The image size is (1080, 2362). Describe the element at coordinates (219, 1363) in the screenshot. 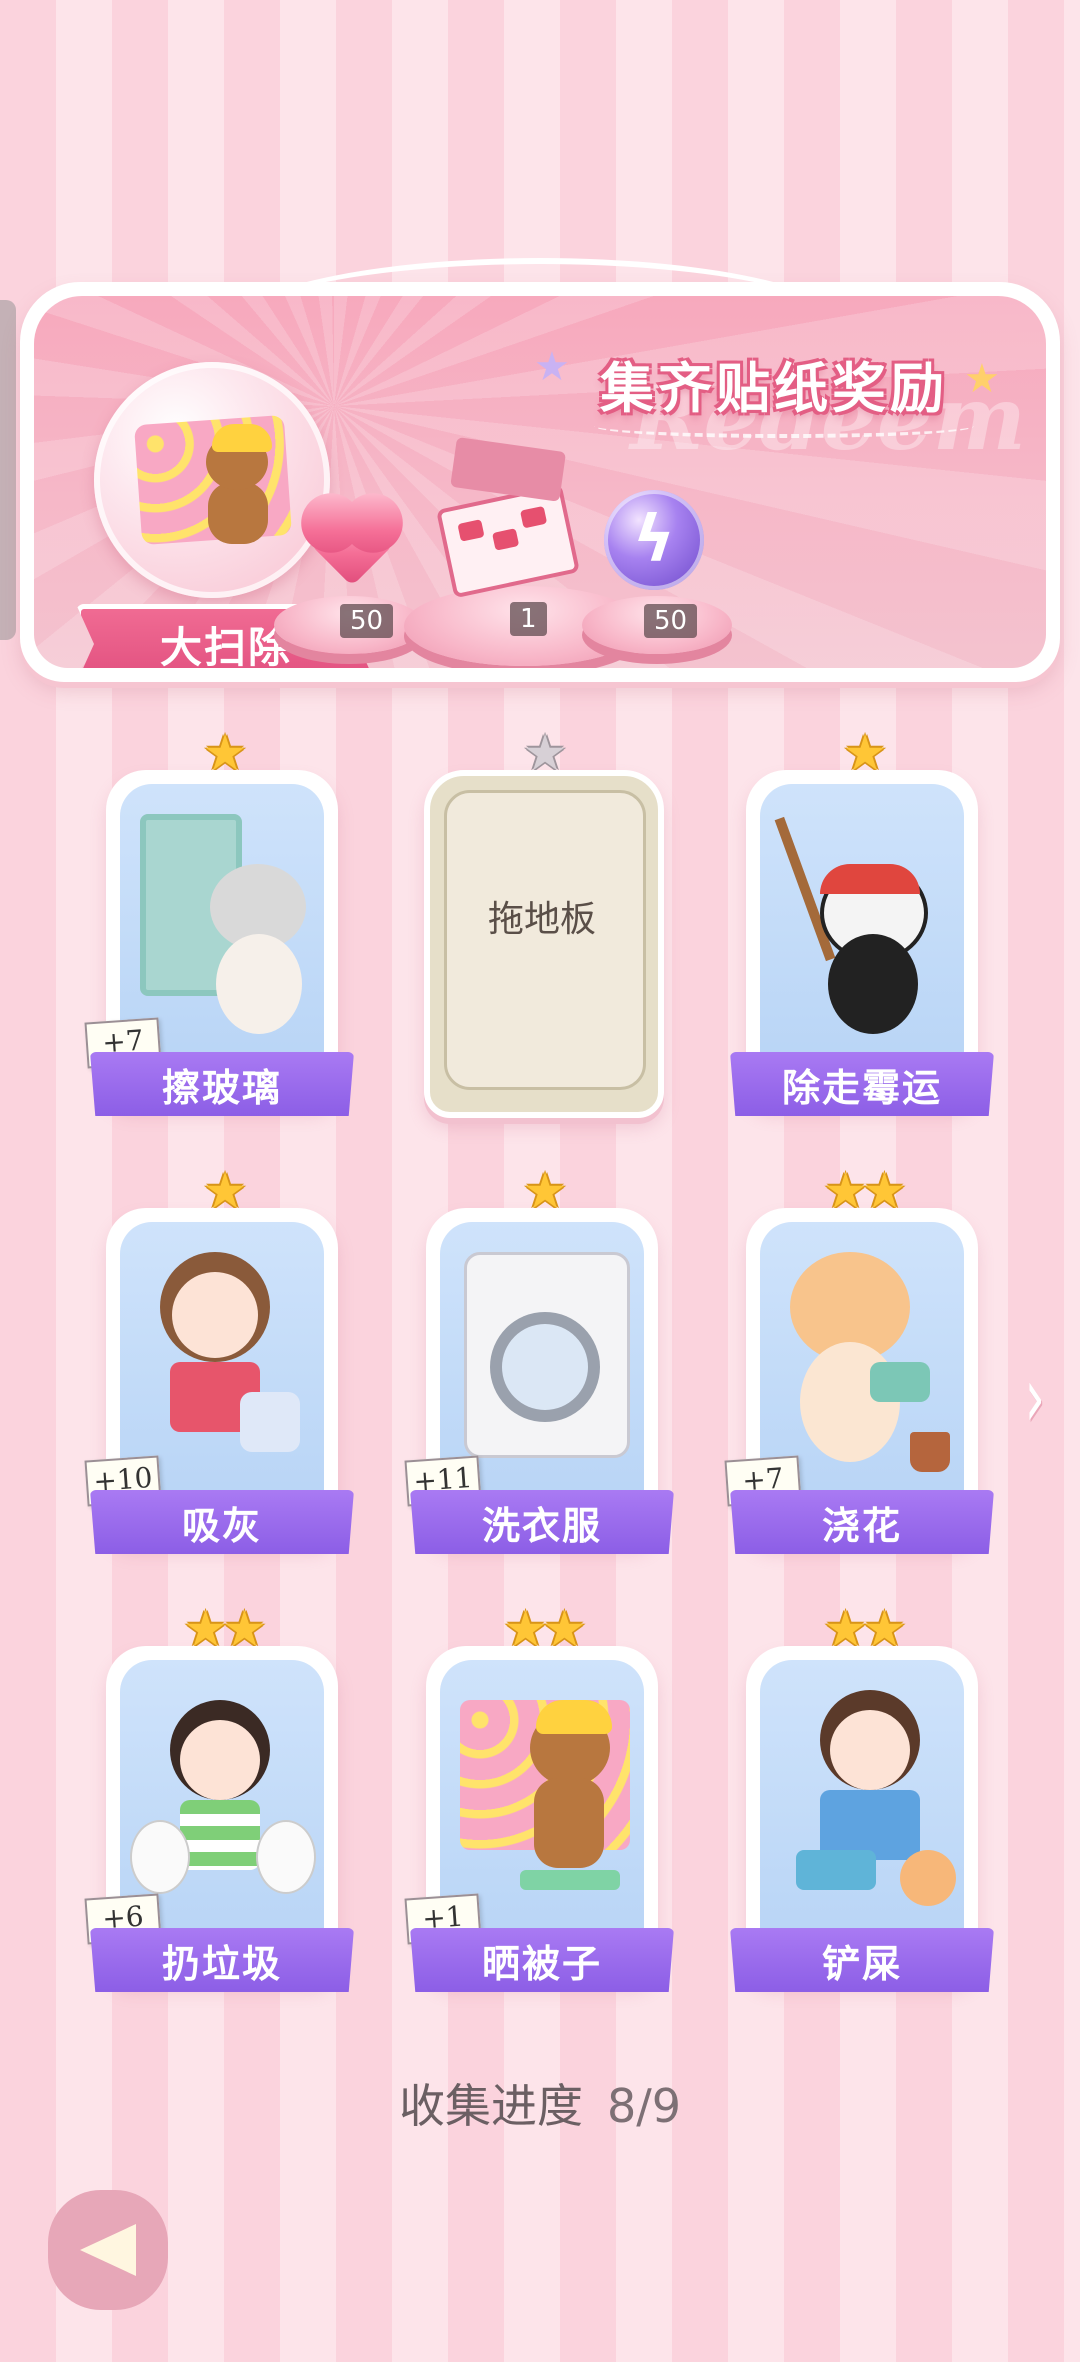

I see `sticker-card: ★ +10 吸灰` at that location.